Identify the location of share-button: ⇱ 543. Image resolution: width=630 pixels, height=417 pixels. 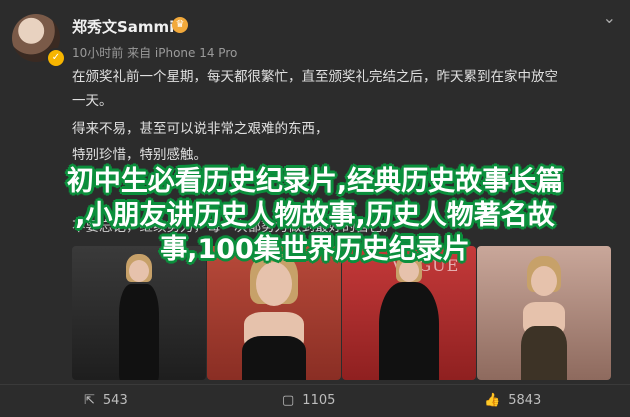
(106, 400).